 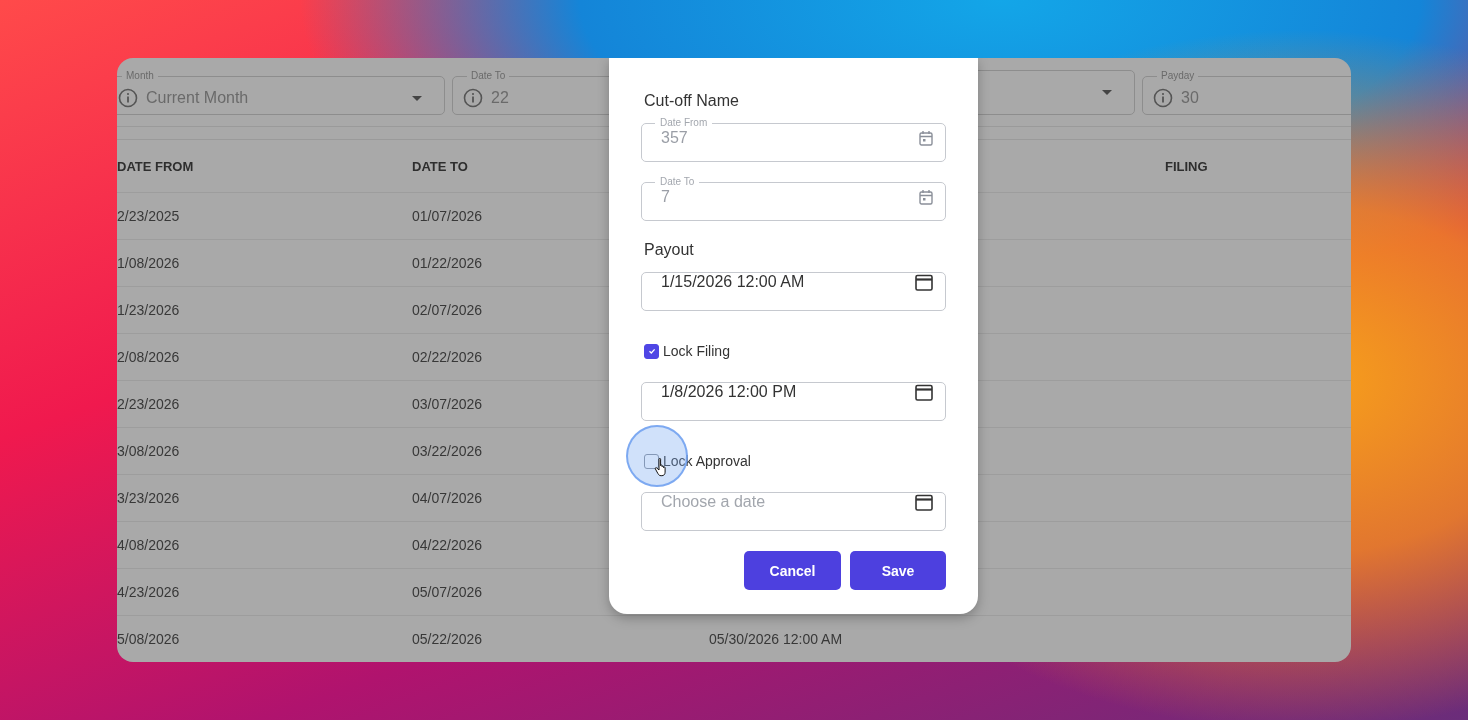 I want to click on table-cell: 05/30/2026 12:00 AM, so click(x=776, y=639).